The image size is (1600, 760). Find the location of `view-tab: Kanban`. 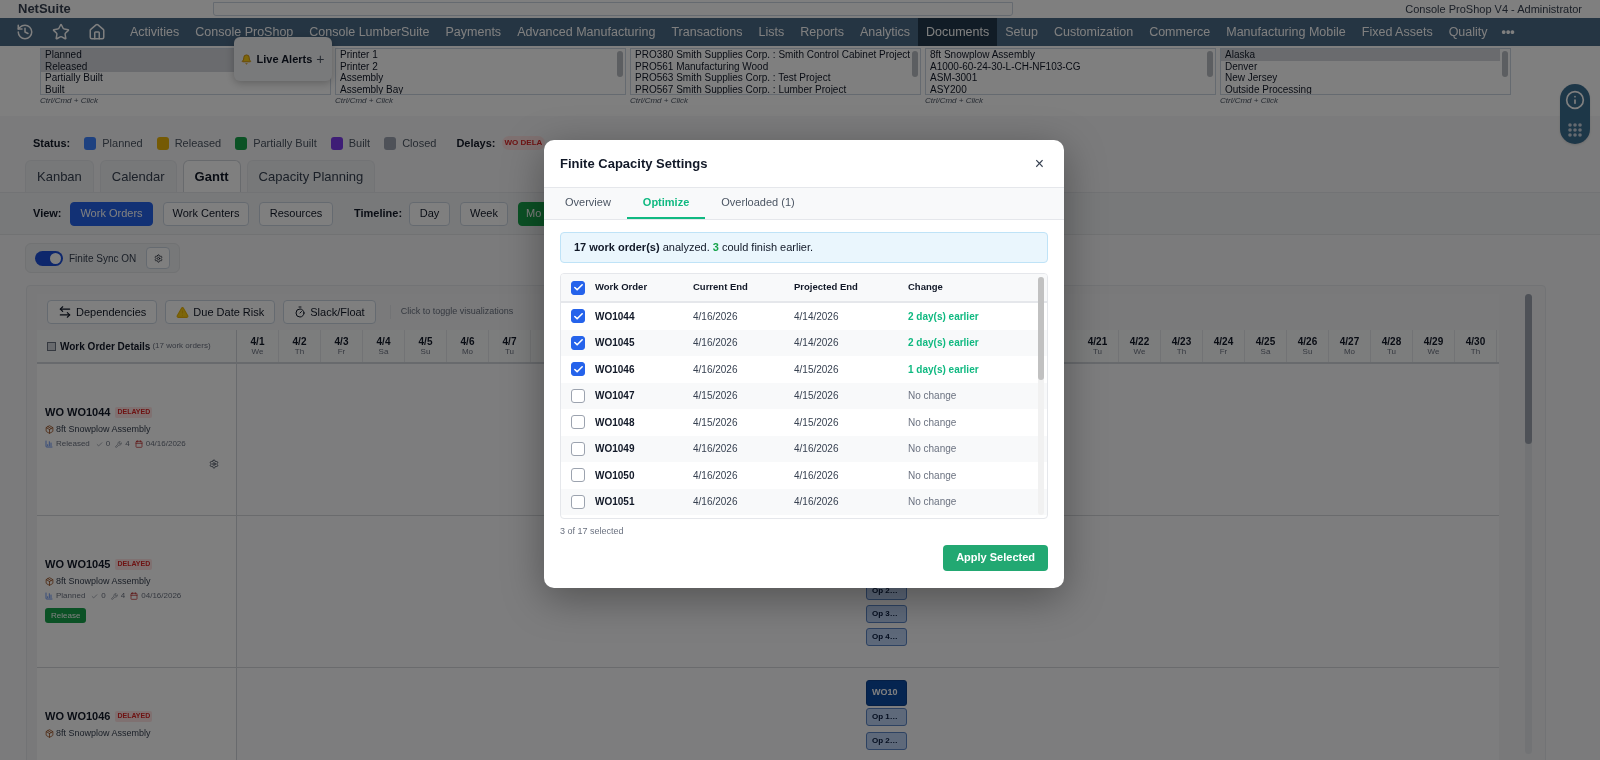

view-tab: Kanban is located at coordinates (59, 176).